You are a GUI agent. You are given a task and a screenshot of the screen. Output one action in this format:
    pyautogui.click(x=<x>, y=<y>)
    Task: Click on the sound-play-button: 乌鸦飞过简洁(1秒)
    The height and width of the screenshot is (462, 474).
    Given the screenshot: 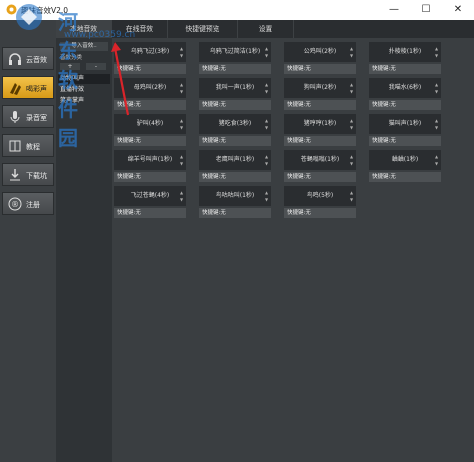 What is the action you would take?
    pyautogui.click(x=235, y=52)
    